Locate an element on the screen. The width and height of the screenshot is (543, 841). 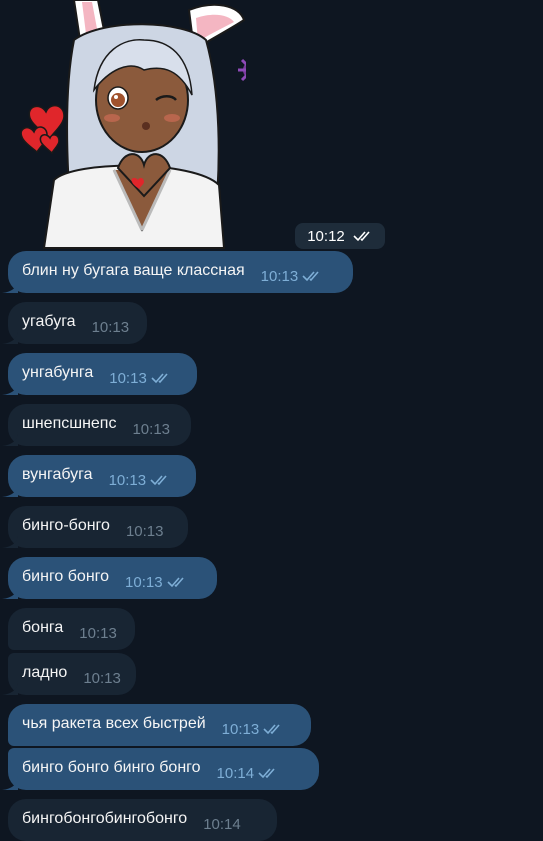
message-text: вунгабуга is located at coordinates (57, 474).